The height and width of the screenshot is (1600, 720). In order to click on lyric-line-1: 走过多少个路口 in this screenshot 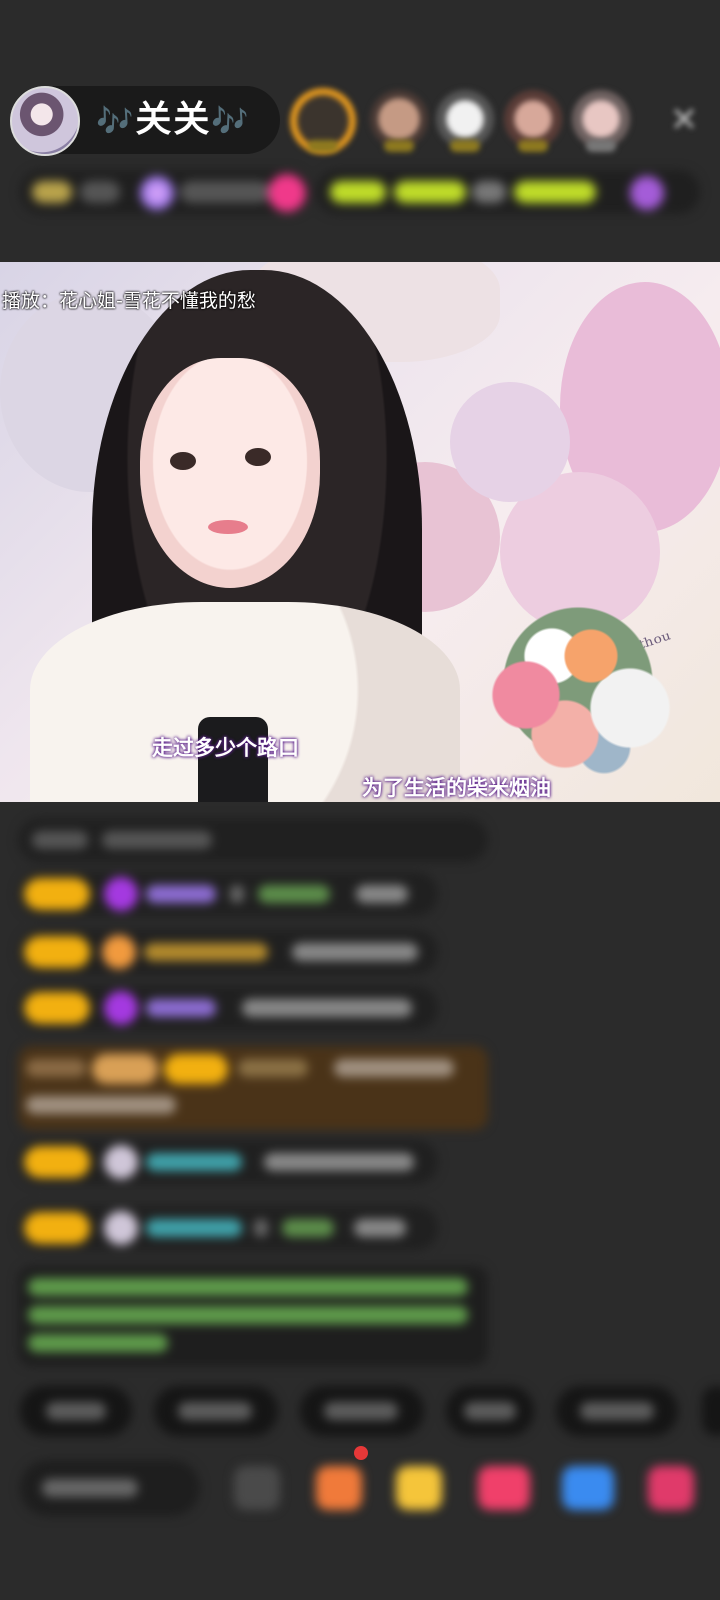, I will do `click(225, 748)`.